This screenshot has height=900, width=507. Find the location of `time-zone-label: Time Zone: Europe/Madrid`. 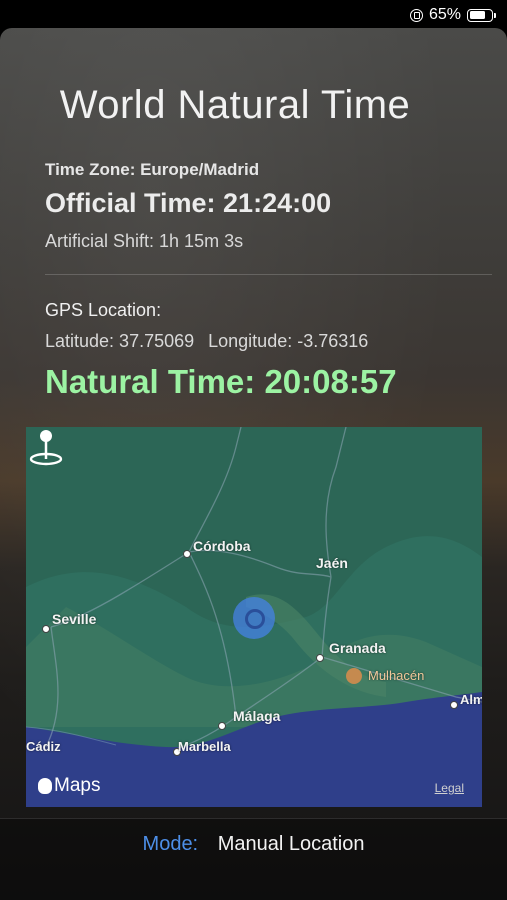

time-zone-label: Time Zone: Europe/Madrid is located at coordinates (152, 169).